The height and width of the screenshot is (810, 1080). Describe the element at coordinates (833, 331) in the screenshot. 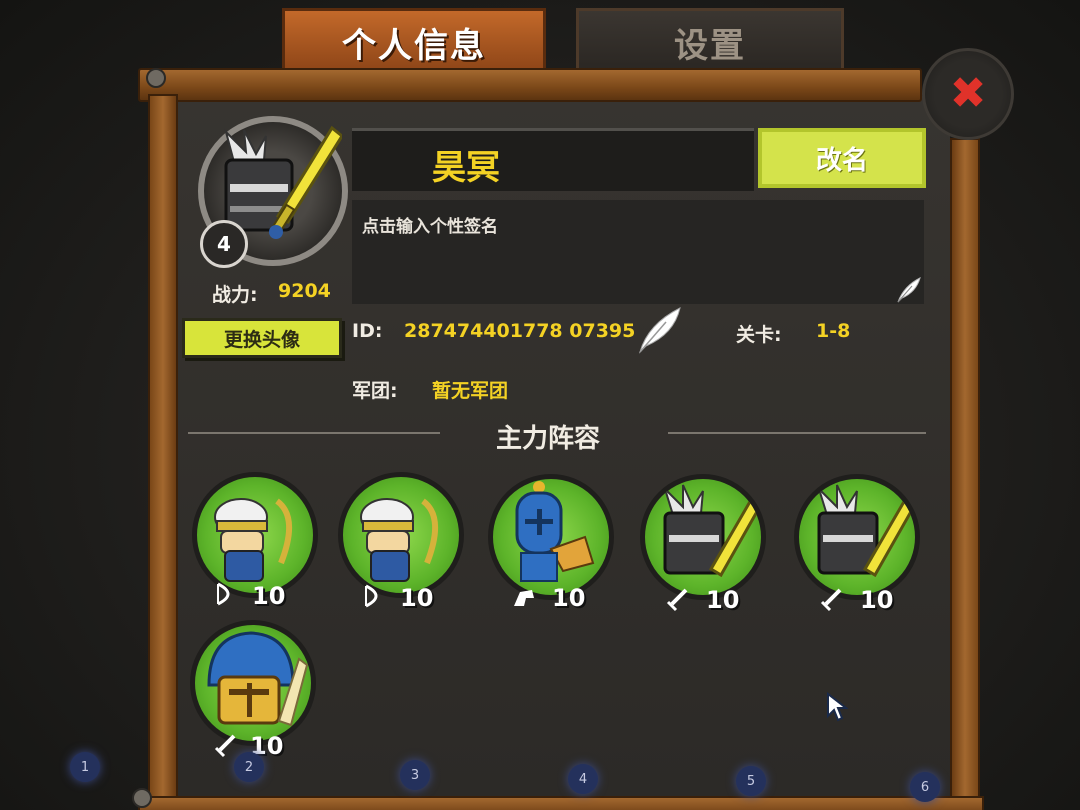

I see `stage-value: 1-8` at that location.